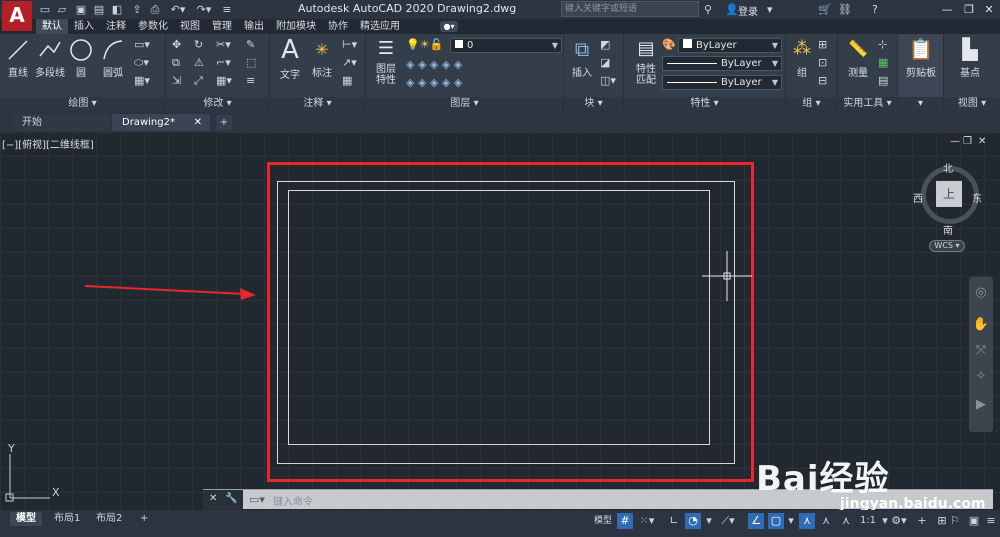 Image resolution: width=1000 pixels, height=537 pixels. Describe the element at coordinates (178, 9) in the screenshot. I see `undo-icon: ↶▾` at that location.